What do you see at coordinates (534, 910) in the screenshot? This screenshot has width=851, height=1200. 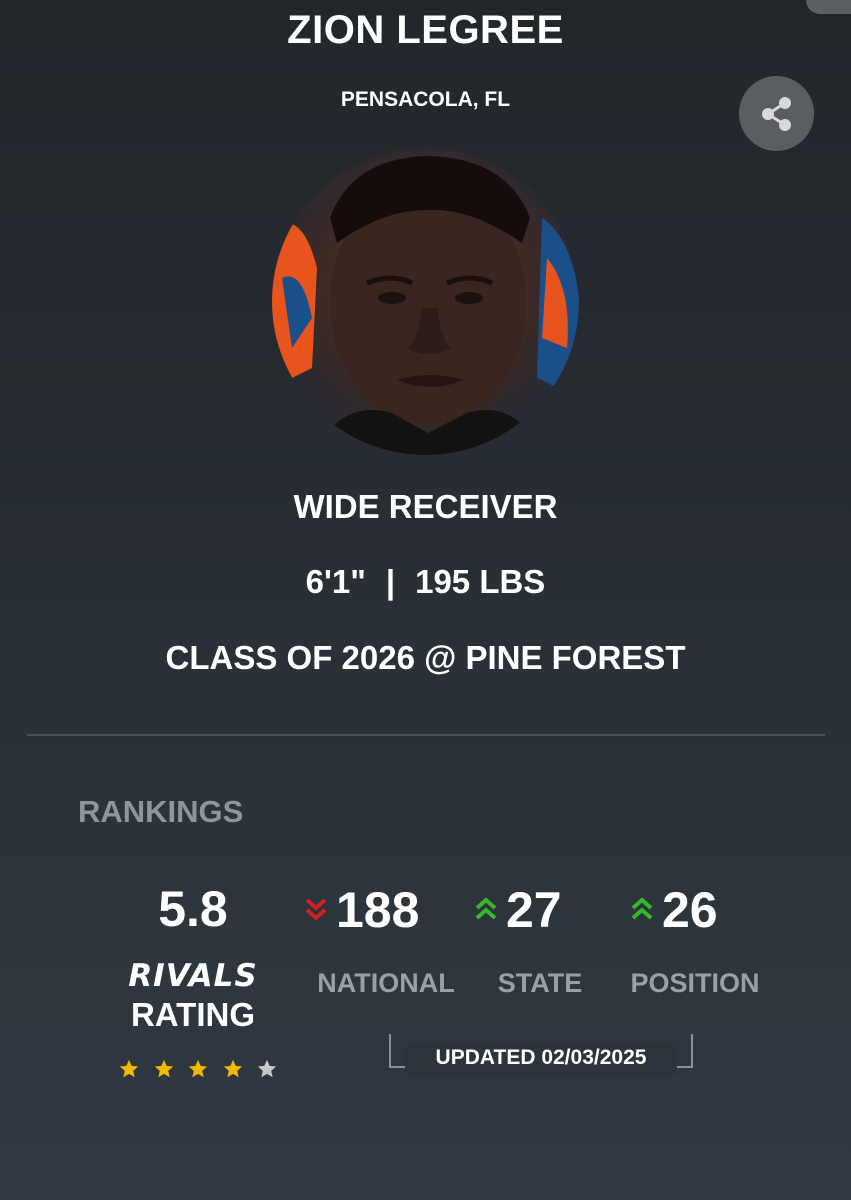 I see `state-rank-value: 27` at bounding box center [534, 910].